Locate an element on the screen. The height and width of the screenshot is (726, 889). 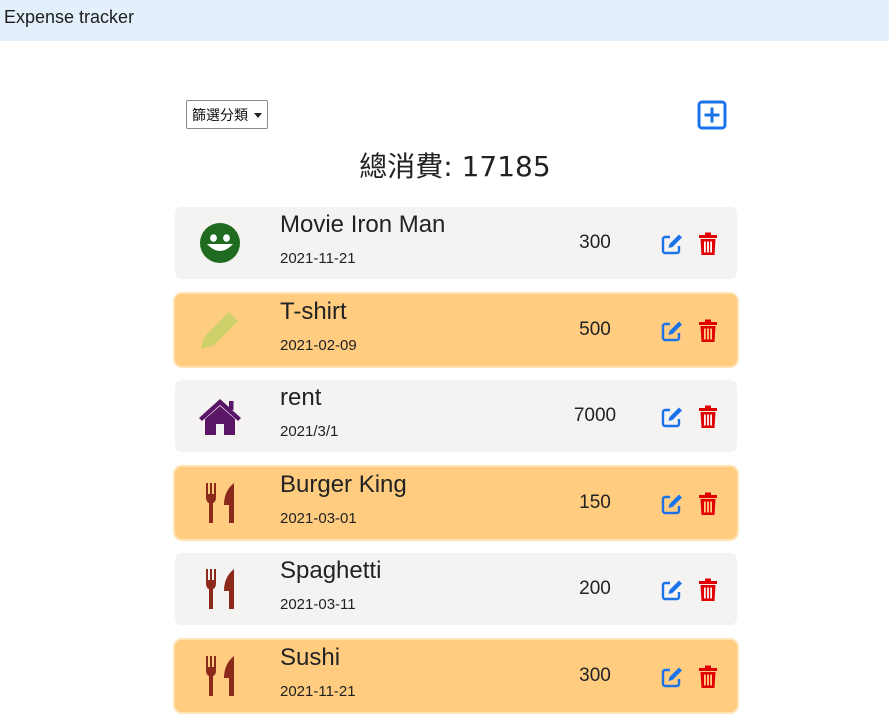
category-filter-select: 篩選分類 is located at coordinates (227, 114).